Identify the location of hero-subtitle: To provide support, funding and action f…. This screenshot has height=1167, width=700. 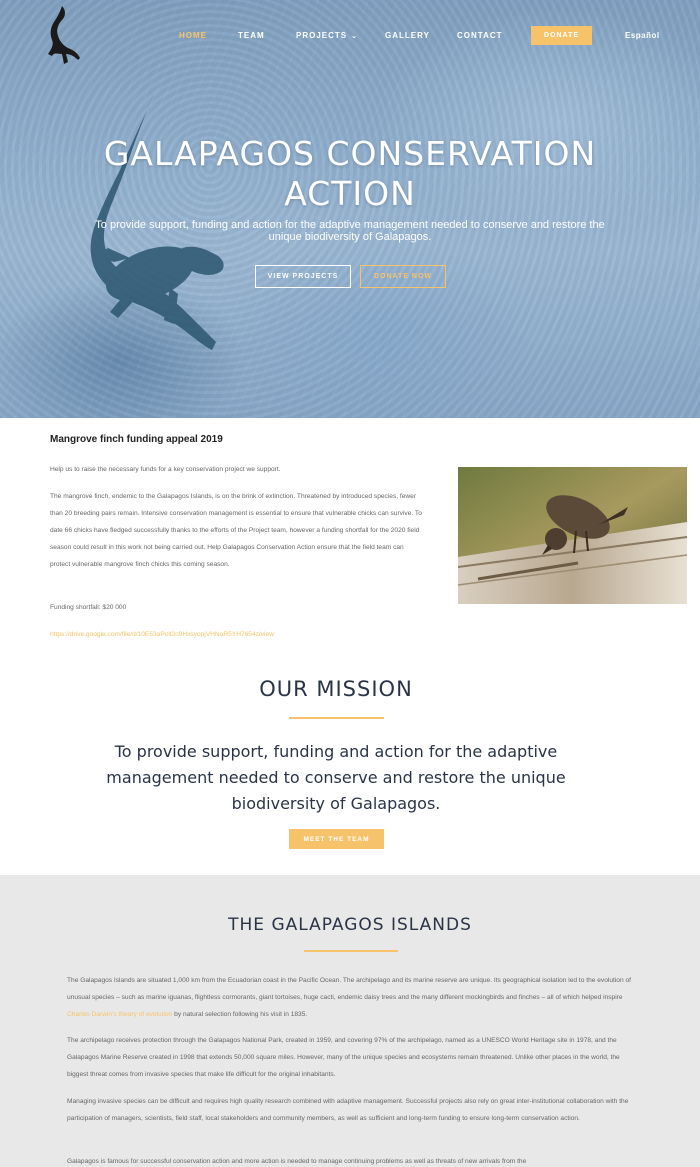
(350, 231).